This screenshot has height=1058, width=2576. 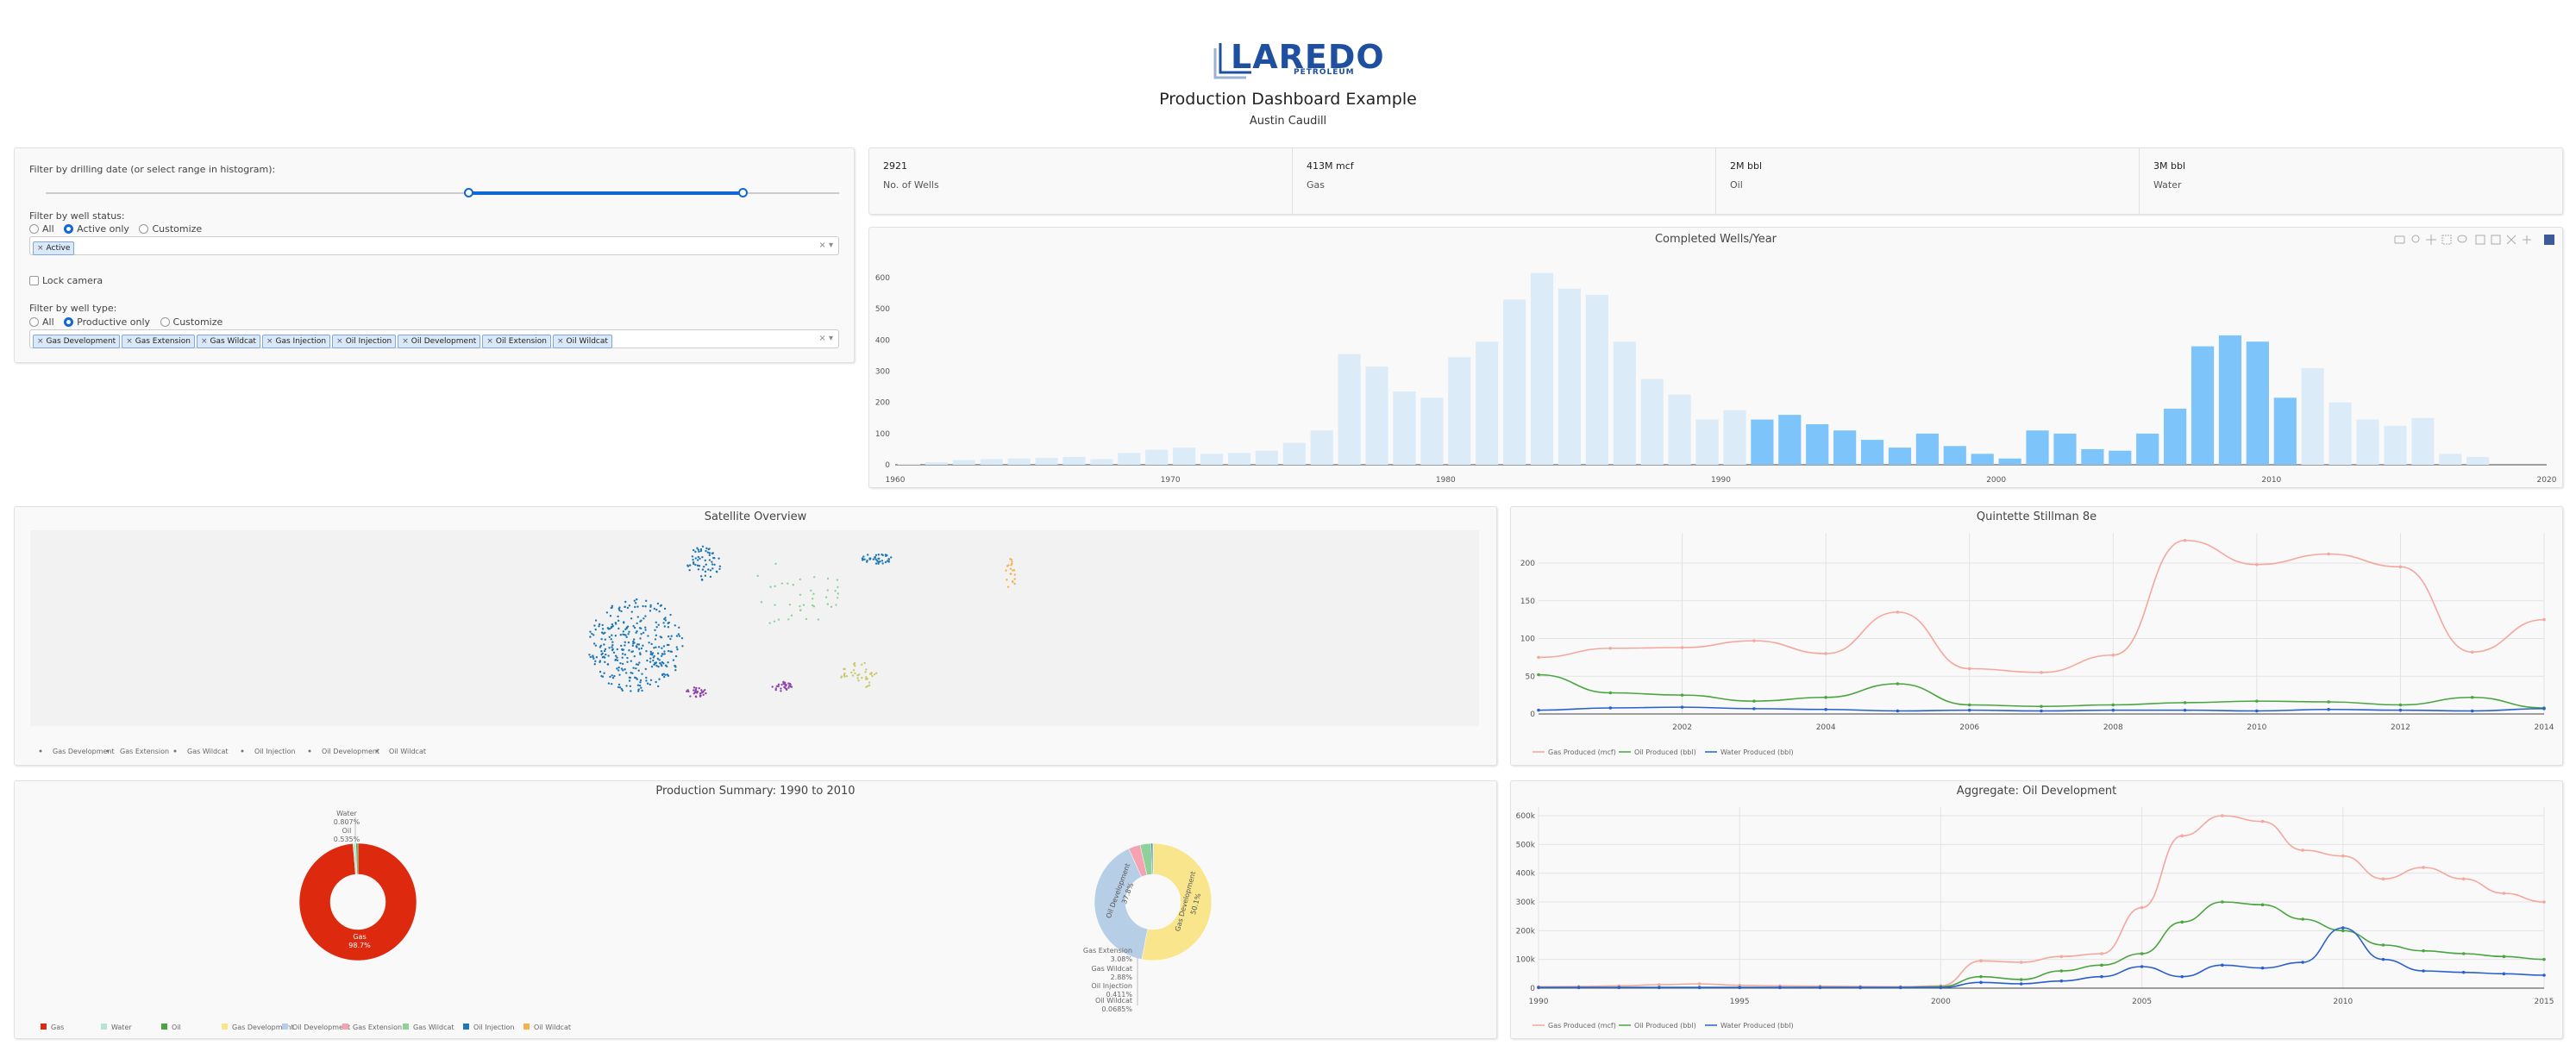 What do you see at coordinates (1969, 728) in the screenshot?
I see `x-tick-label: 2006` at bounding box center [1969, 728].